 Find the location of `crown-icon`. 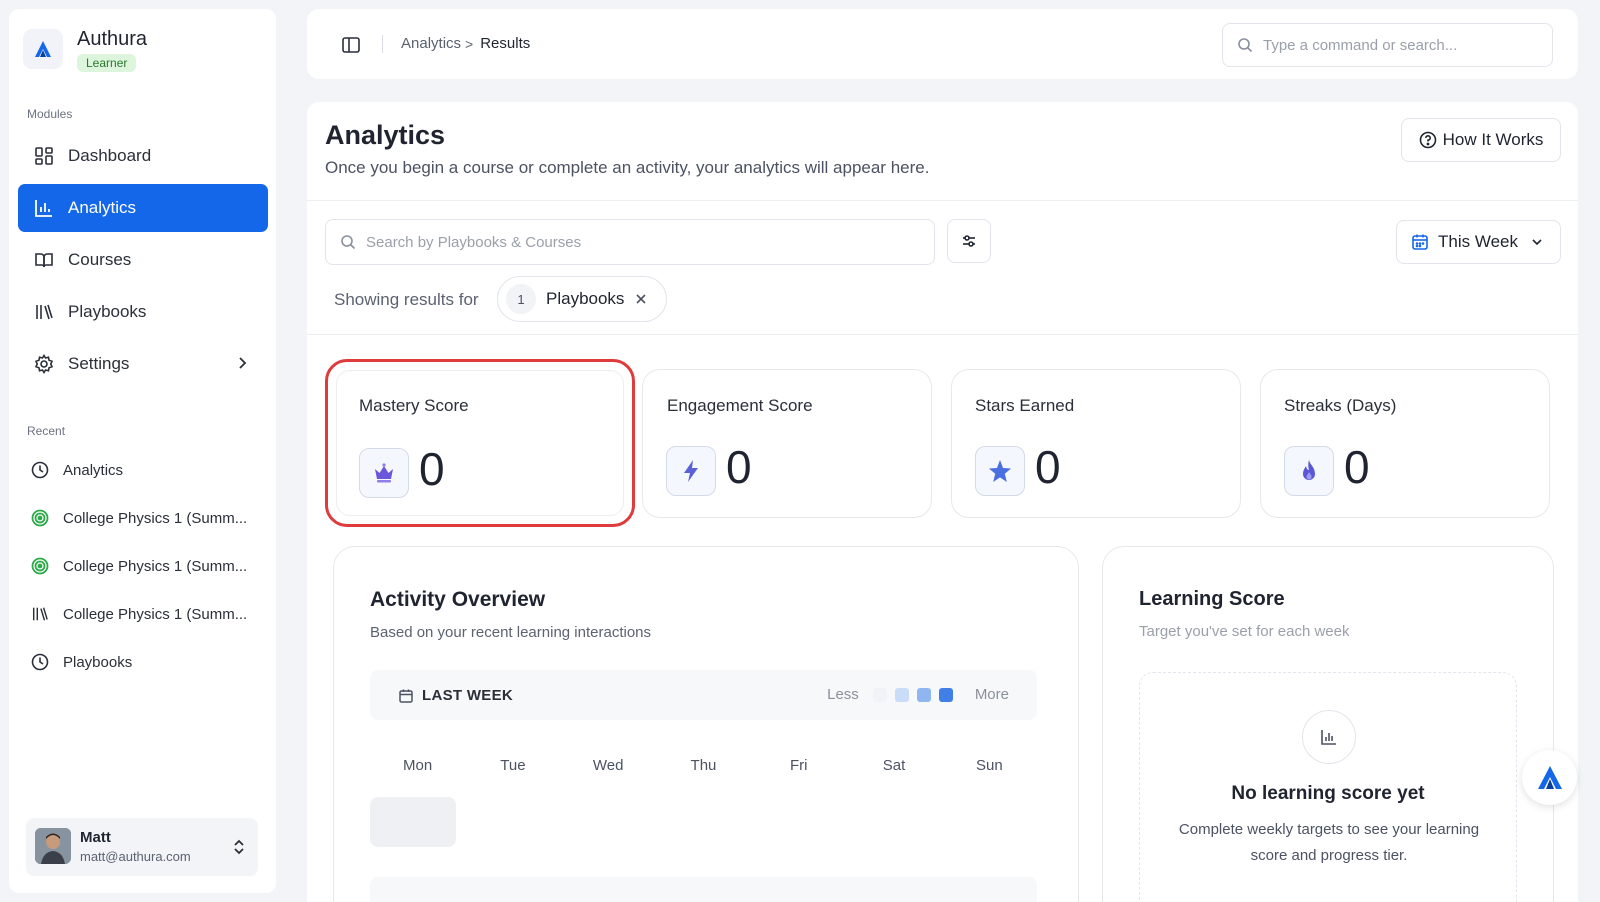

crown-icon is located at coordinates (384, 473).